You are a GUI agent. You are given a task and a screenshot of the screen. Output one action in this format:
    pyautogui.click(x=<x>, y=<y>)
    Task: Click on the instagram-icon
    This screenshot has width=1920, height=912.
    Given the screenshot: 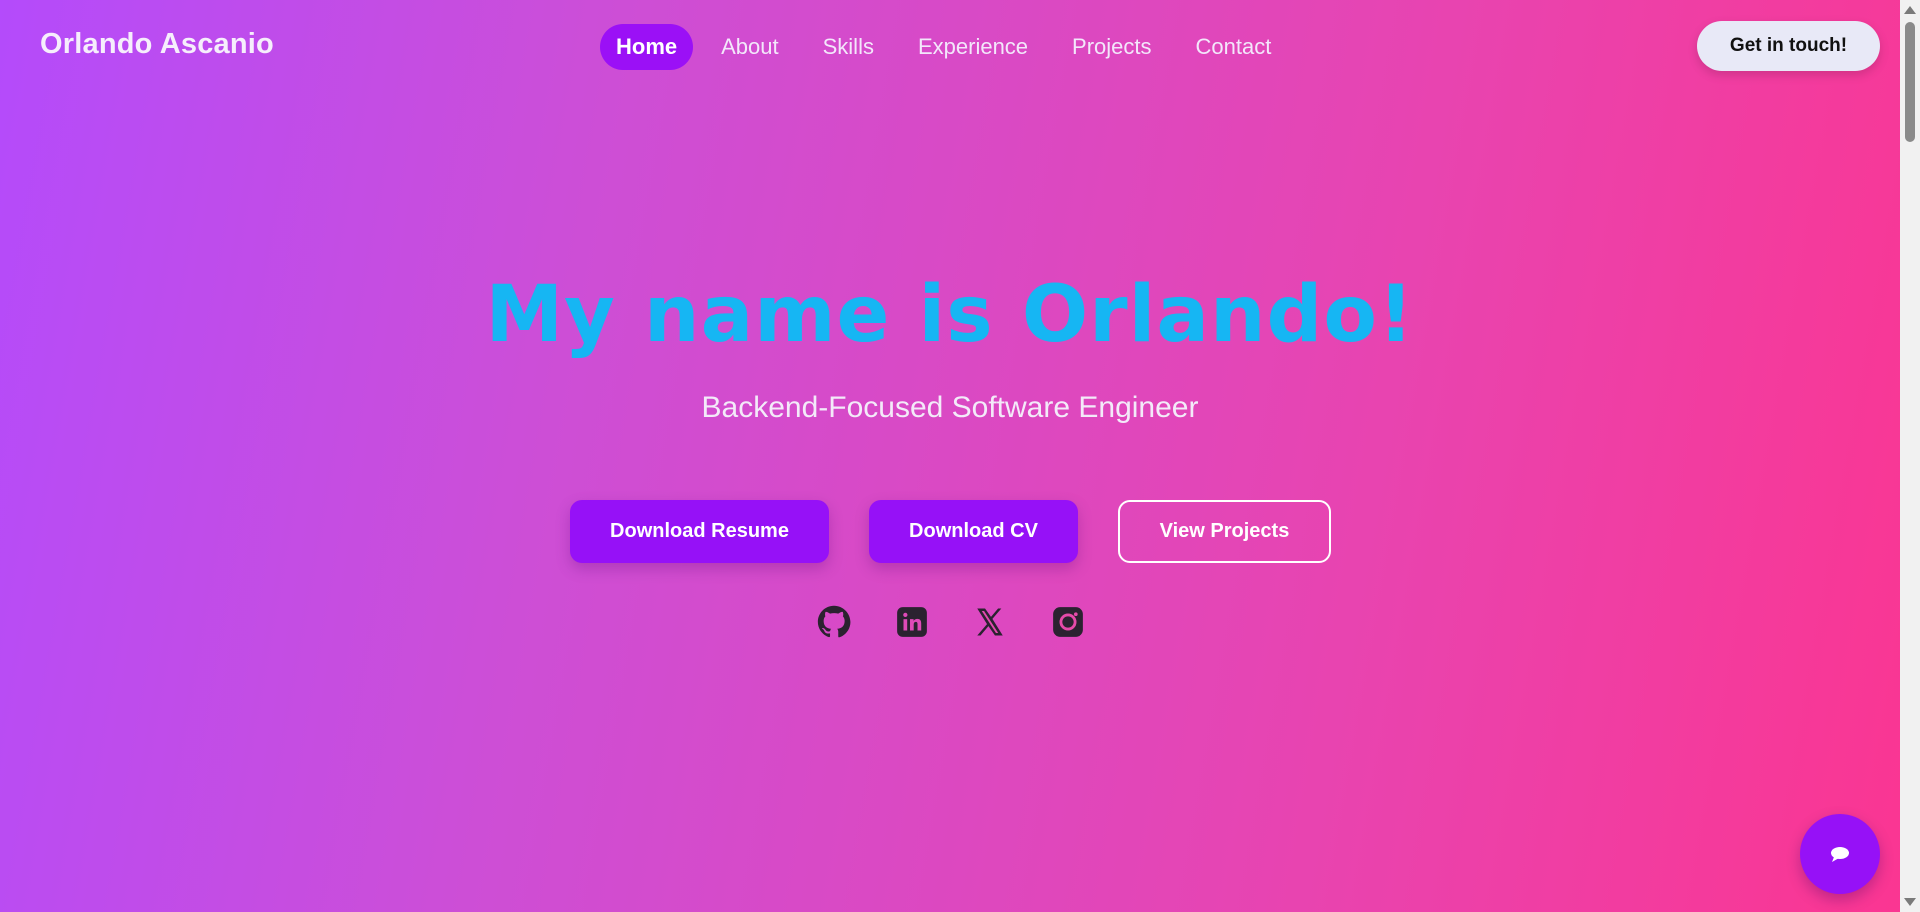 What is the action you would take?
    pyautogui.click(x=1068, y=622)
    